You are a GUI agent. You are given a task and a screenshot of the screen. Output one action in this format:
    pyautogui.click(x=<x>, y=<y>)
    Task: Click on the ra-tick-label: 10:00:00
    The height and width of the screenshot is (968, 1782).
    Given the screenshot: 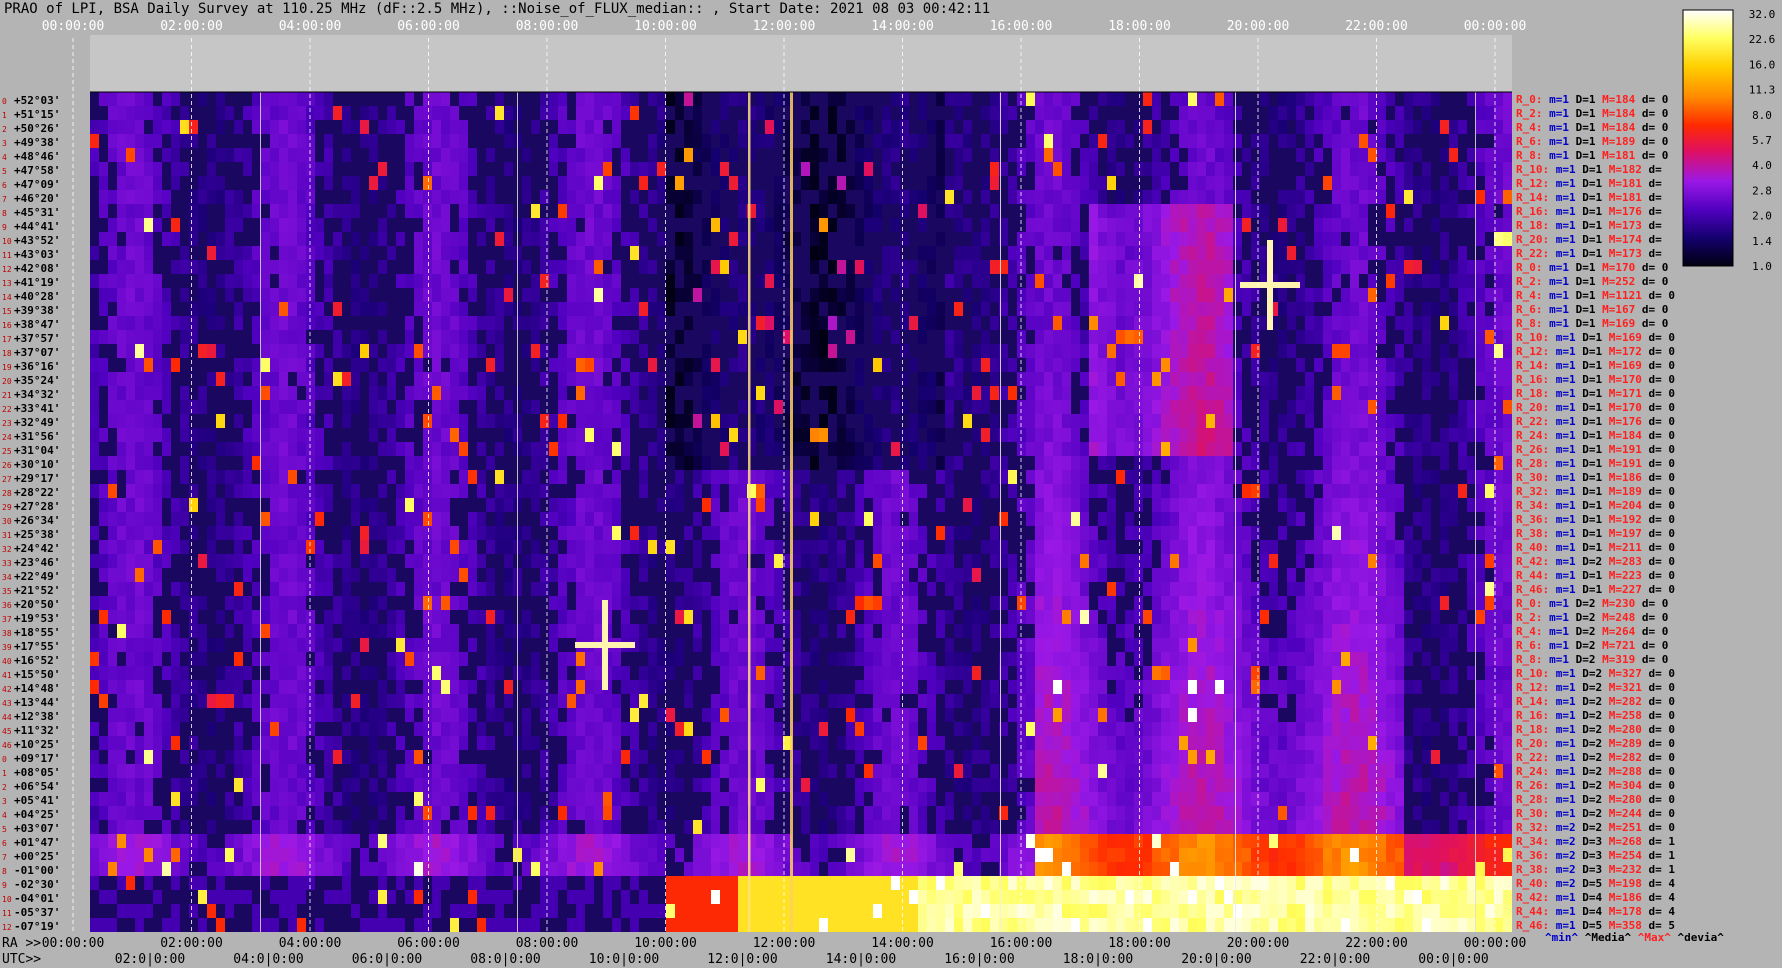 What is the action you would take?
    pyautogui.click(x=665, y=943)
    